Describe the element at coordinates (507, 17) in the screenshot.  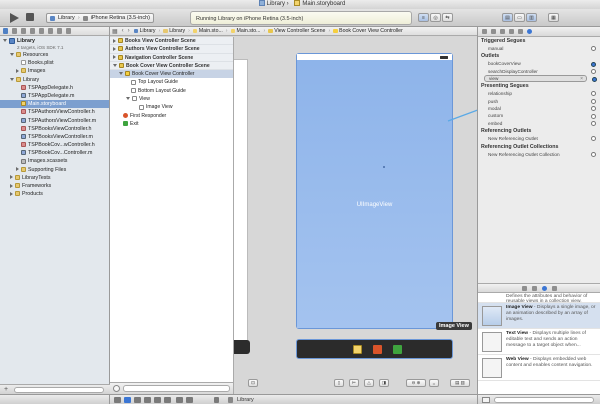
I see `toggle-navigator-button: ▤` at that location.